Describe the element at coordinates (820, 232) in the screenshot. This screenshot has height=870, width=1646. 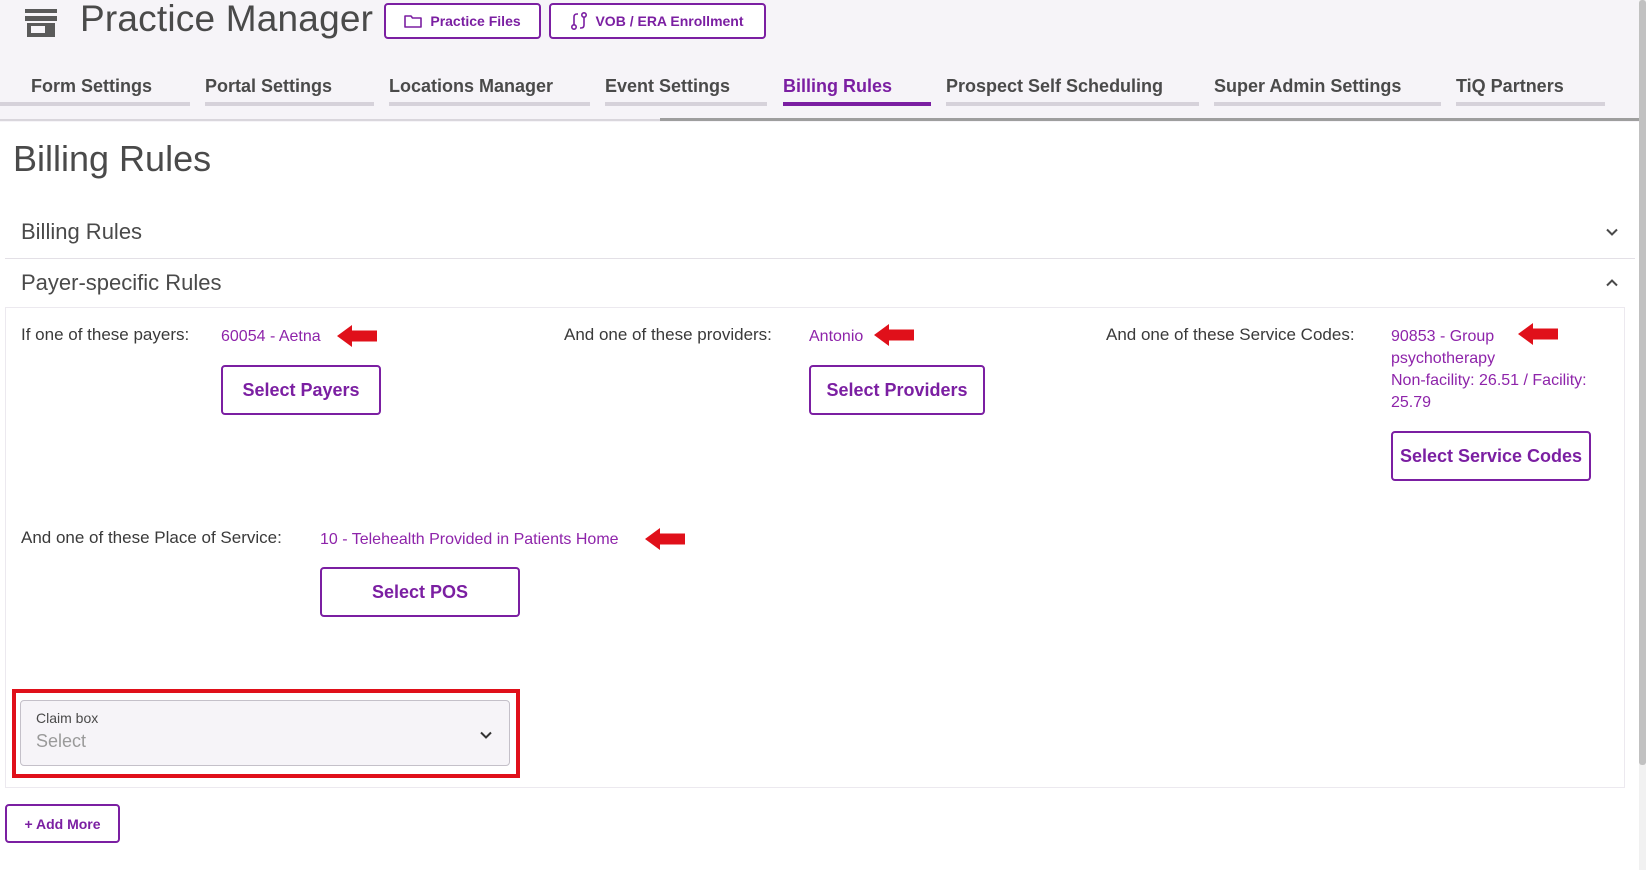
I see `billing-rules-accordion: Billing Rules` at that location.